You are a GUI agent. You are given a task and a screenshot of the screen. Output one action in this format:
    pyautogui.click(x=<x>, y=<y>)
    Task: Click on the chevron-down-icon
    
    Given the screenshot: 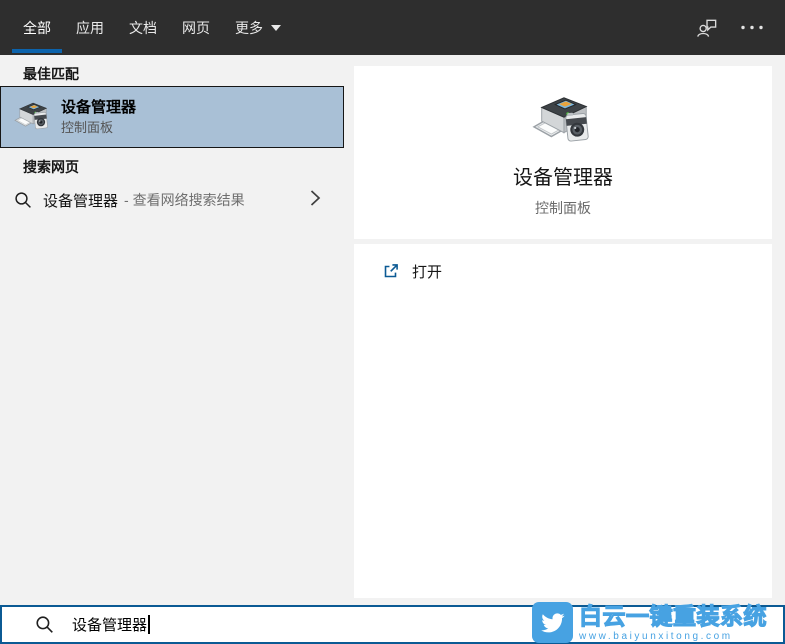 What is the action you would take?
    pyautogui.click(x=276, y=27)
    